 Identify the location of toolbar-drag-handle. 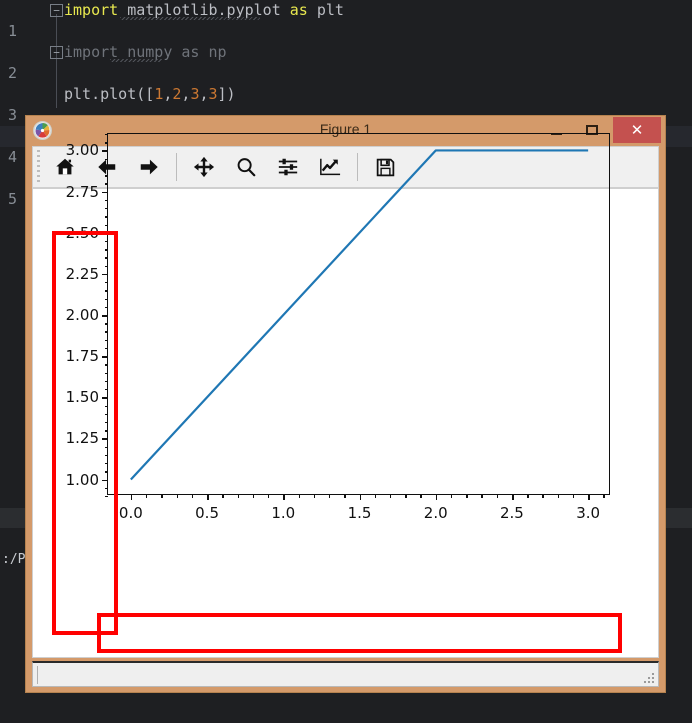
(39, 167).